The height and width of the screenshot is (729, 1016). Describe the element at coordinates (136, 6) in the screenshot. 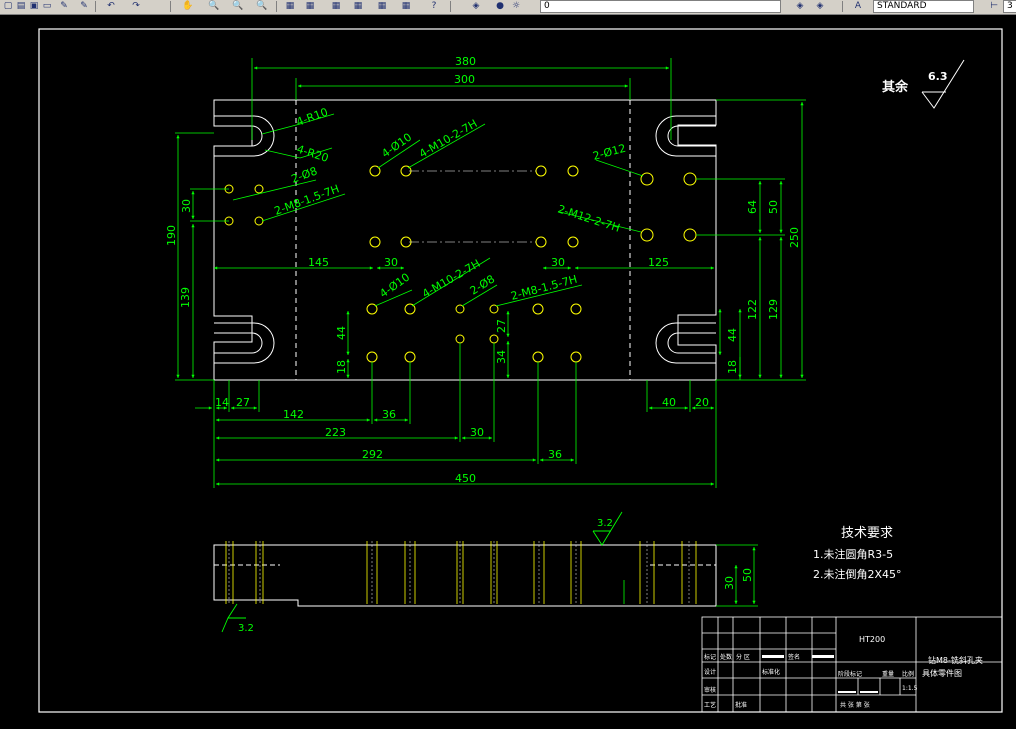

I see `redo-icon: ↷` at that location.